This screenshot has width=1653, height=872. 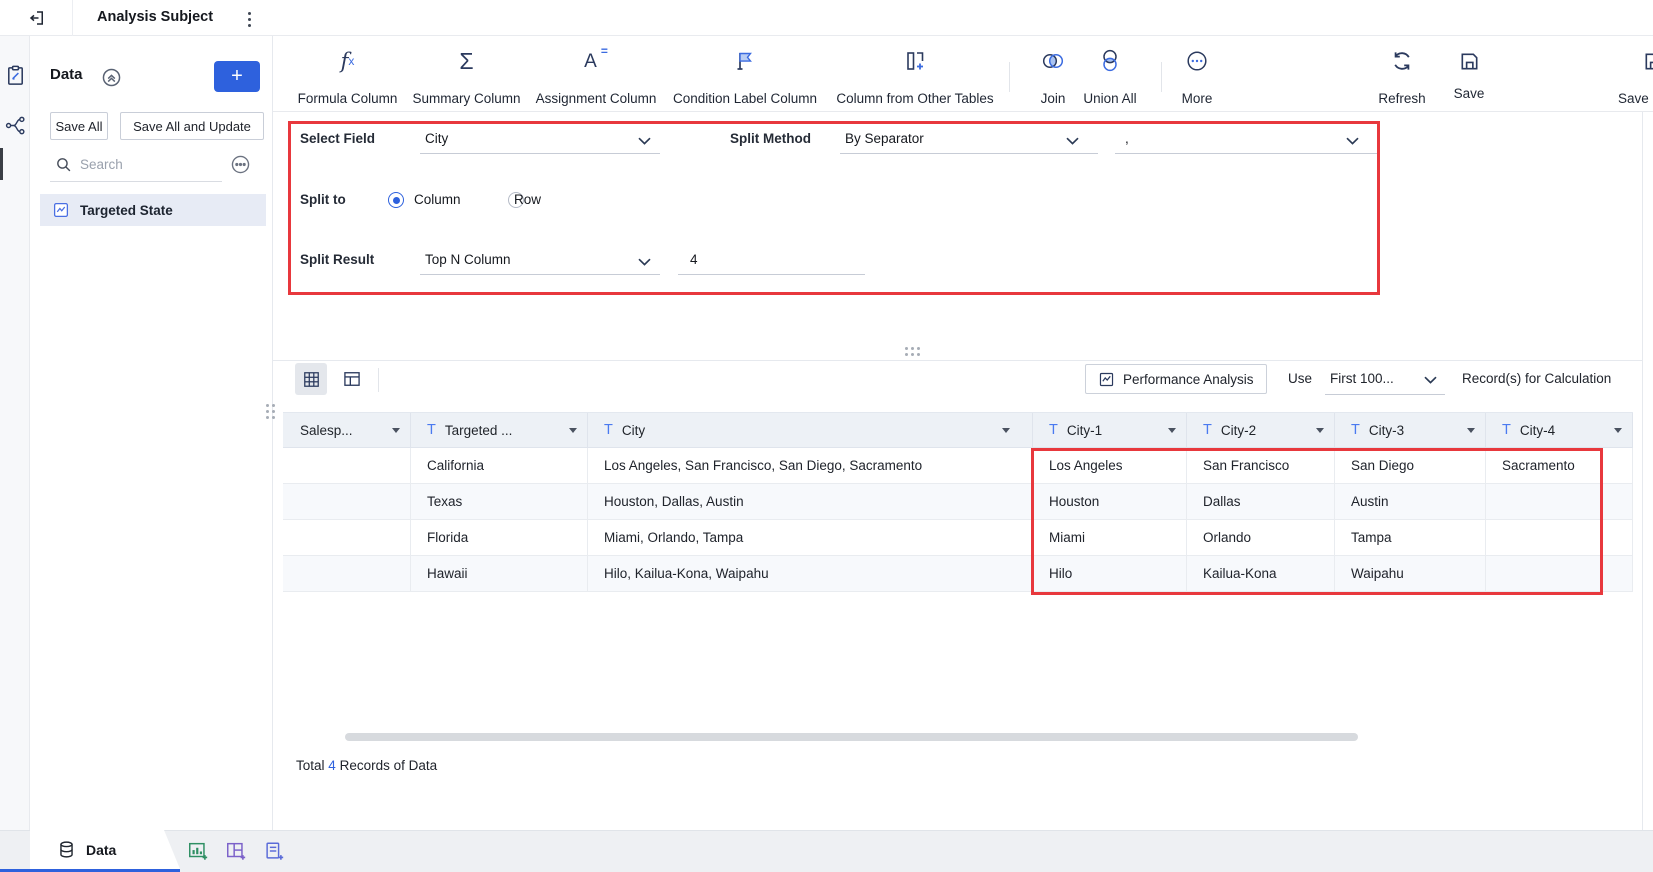 What do you see at coordinates (1110, 430) in the screenshot?
I see `column-header-city-1: T City-1` at bounding box center [1110, 430].